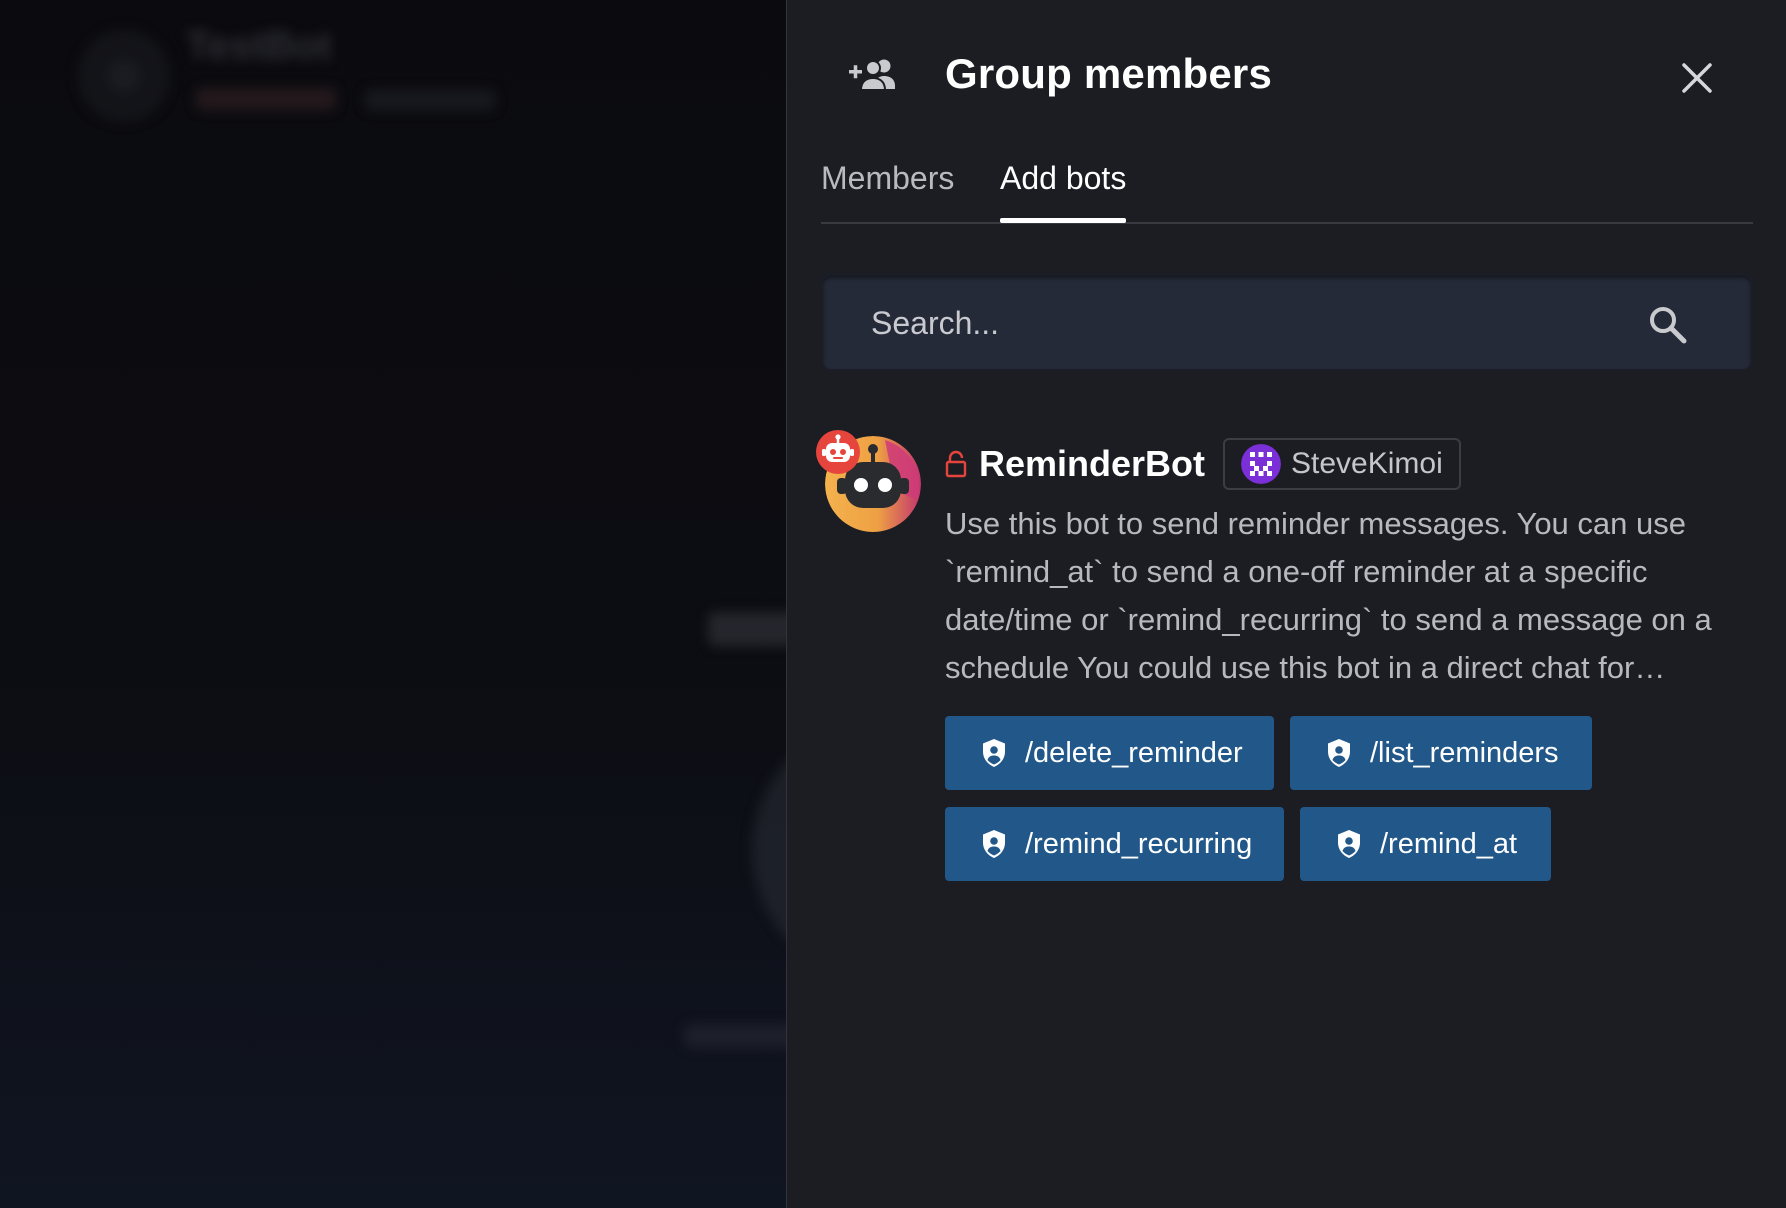  I want to click on identicon-avatar, so click(1261, 464).